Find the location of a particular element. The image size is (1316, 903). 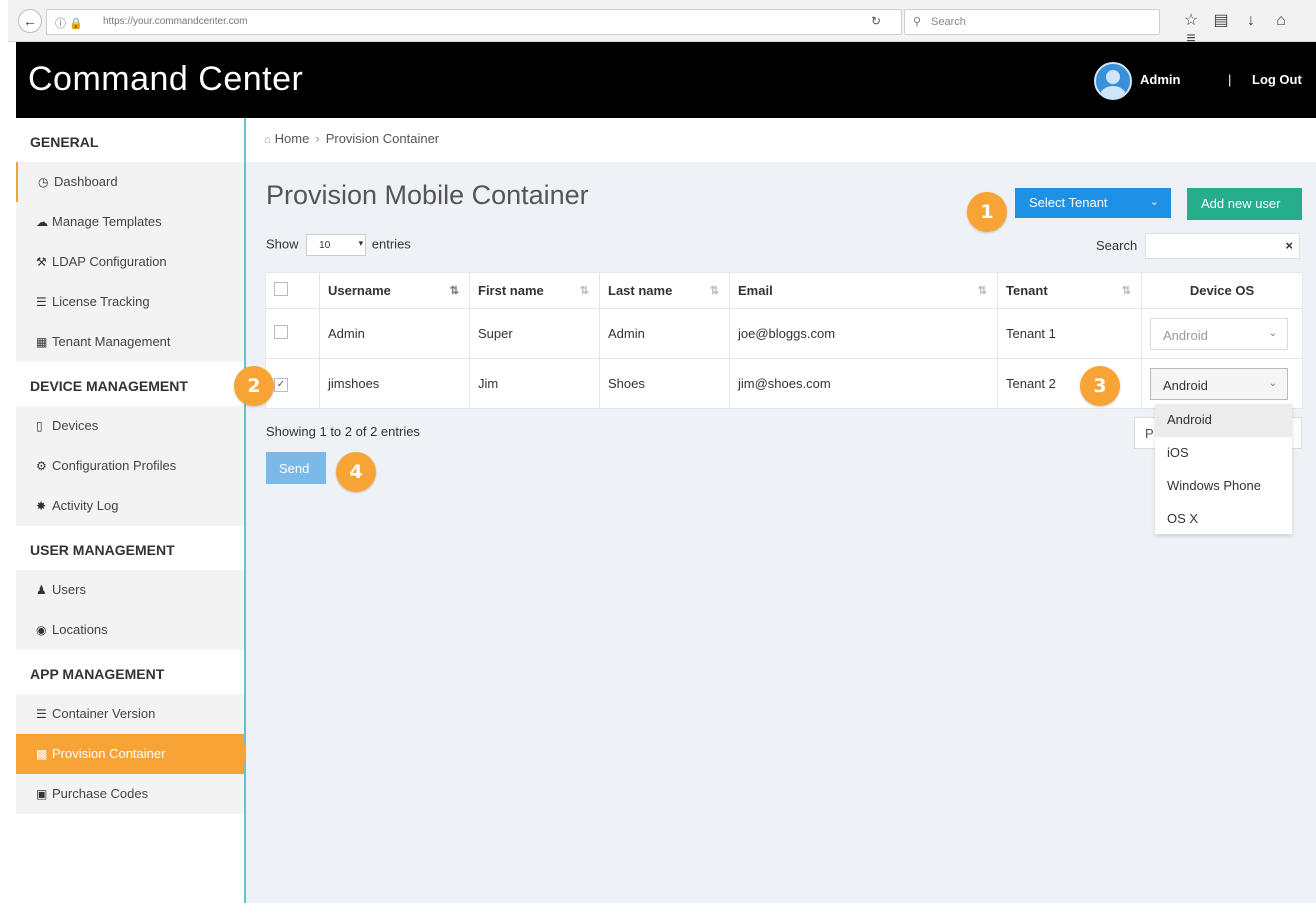

sidebar-item-devices: ▯ Devices is located at coordinates (130, 426).